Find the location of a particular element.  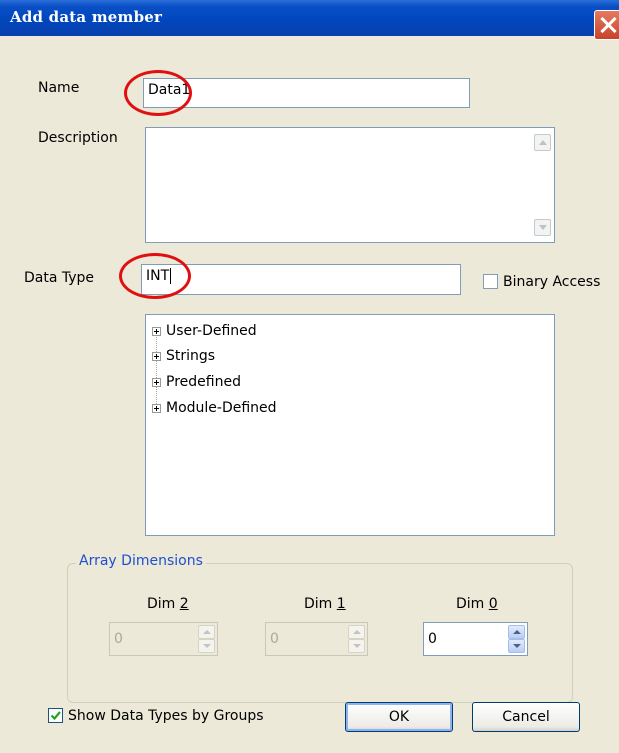

description-label: Description is located at coordinates (78, 138).